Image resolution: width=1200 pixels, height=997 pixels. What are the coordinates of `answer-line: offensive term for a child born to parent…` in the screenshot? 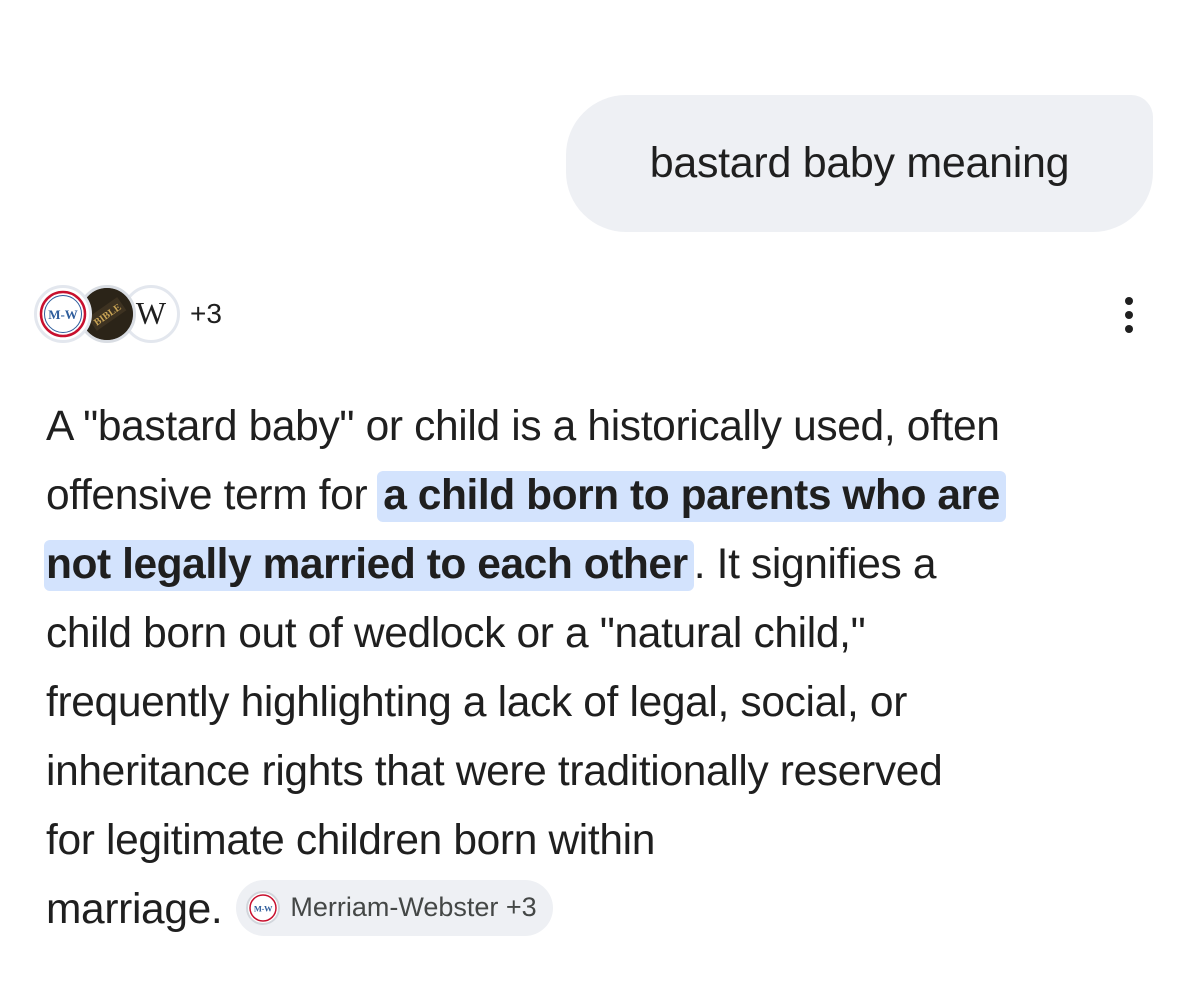 It's located at (601, 495).